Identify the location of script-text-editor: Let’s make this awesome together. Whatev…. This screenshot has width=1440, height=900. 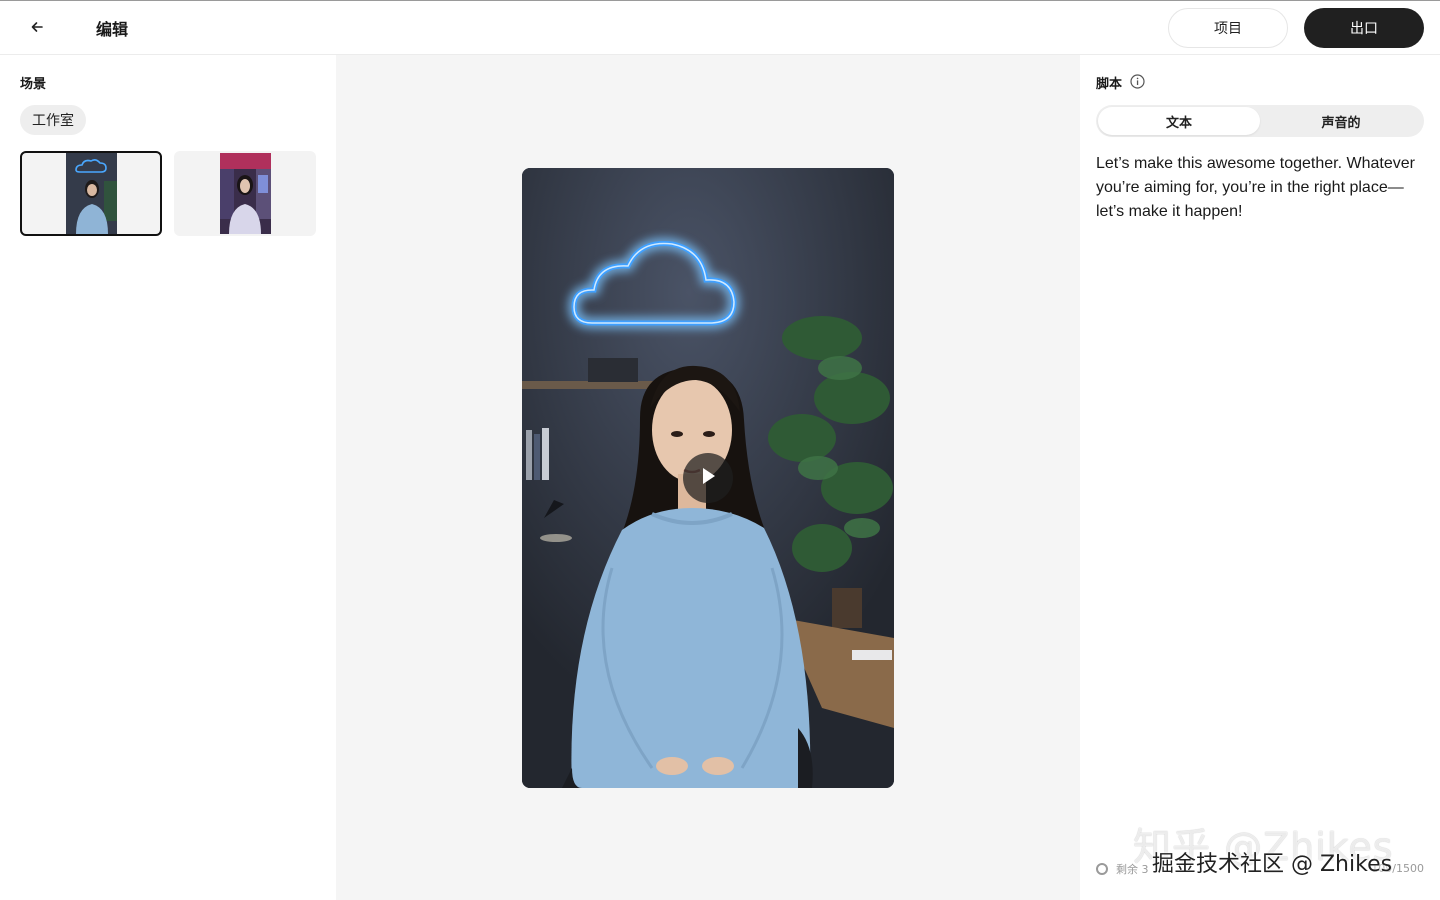
(1257, 188).